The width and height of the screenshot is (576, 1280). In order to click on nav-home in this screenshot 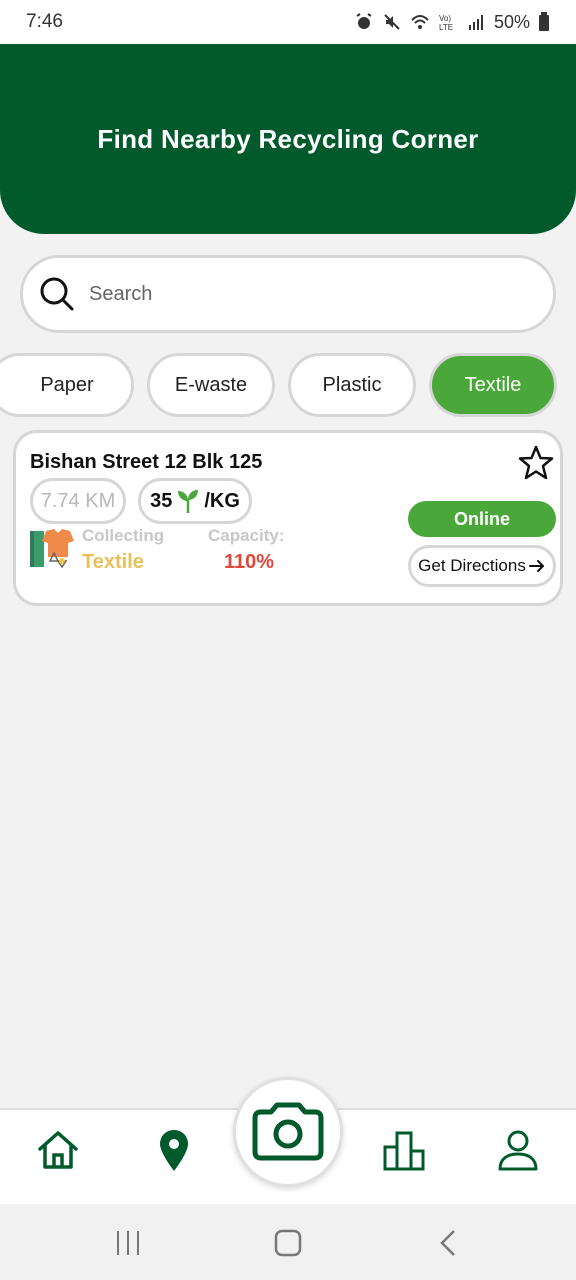, I will do `click(58, 1150)`.